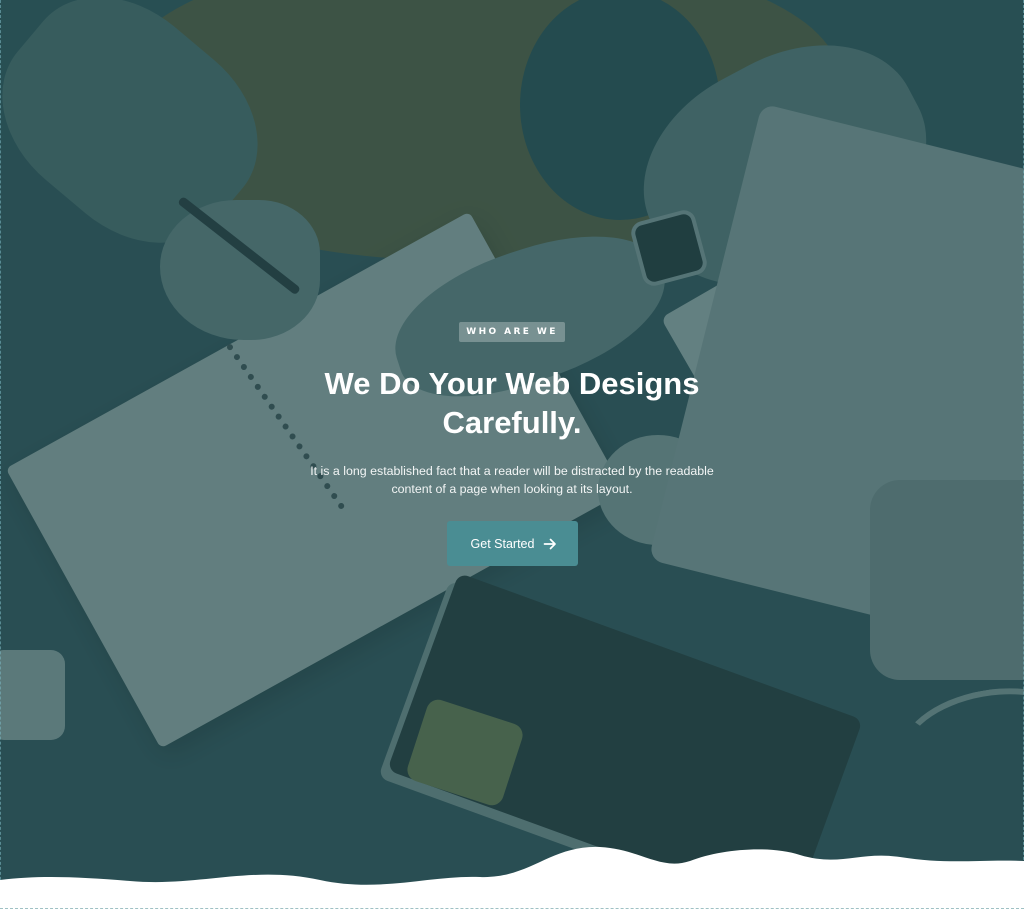  Describe the element at coordinates (512, 908) in the screenshot. I see `bottom-dashed-guide` at that location.